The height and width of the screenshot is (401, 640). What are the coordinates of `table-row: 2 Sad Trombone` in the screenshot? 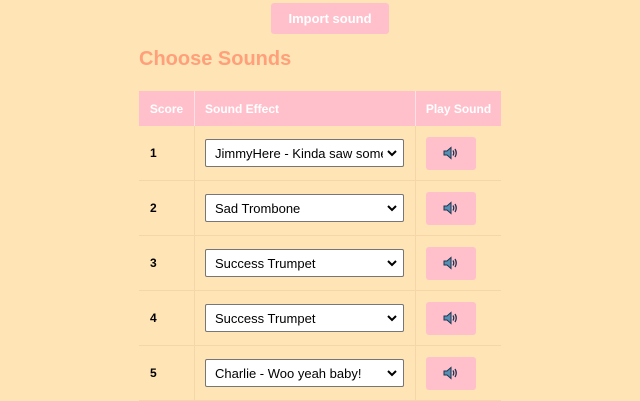 It's located at (320, 208).